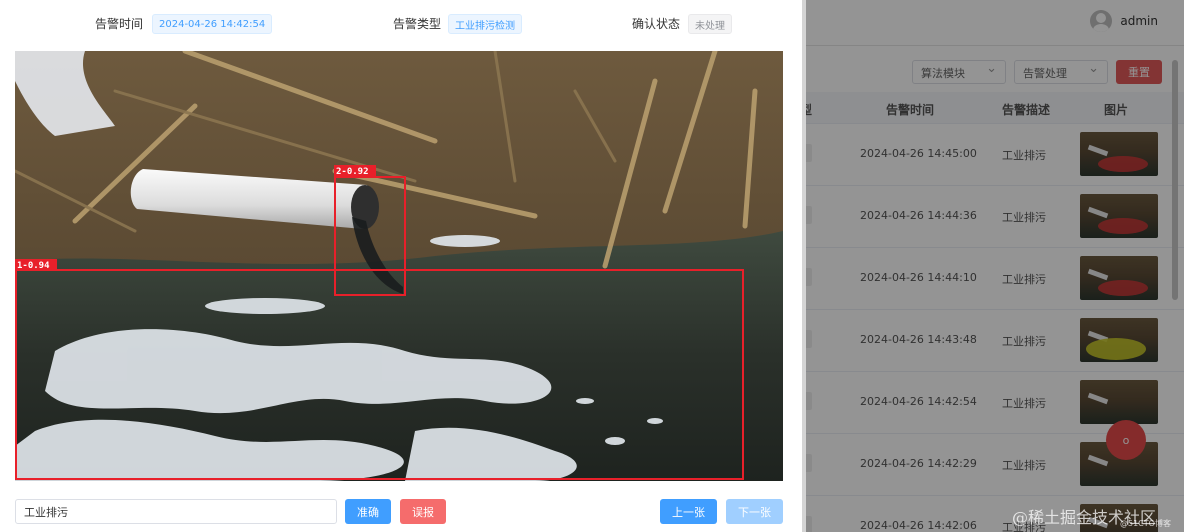  I want to click on dialog-scroll-edge, so click(804, 266).